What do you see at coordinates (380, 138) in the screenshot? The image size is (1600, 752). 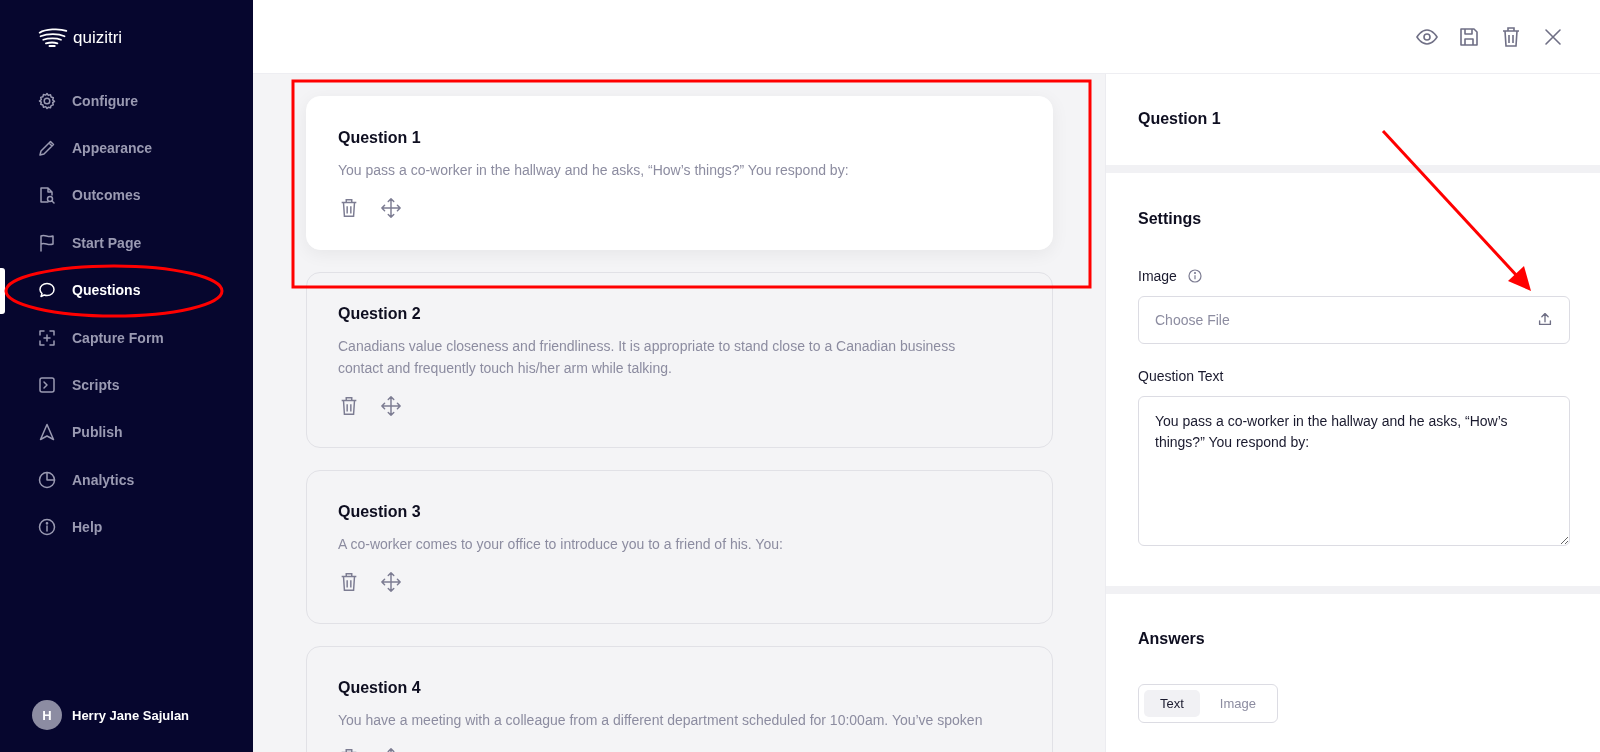 I see `question-title: Question 1` at bounding box center [380, 138].